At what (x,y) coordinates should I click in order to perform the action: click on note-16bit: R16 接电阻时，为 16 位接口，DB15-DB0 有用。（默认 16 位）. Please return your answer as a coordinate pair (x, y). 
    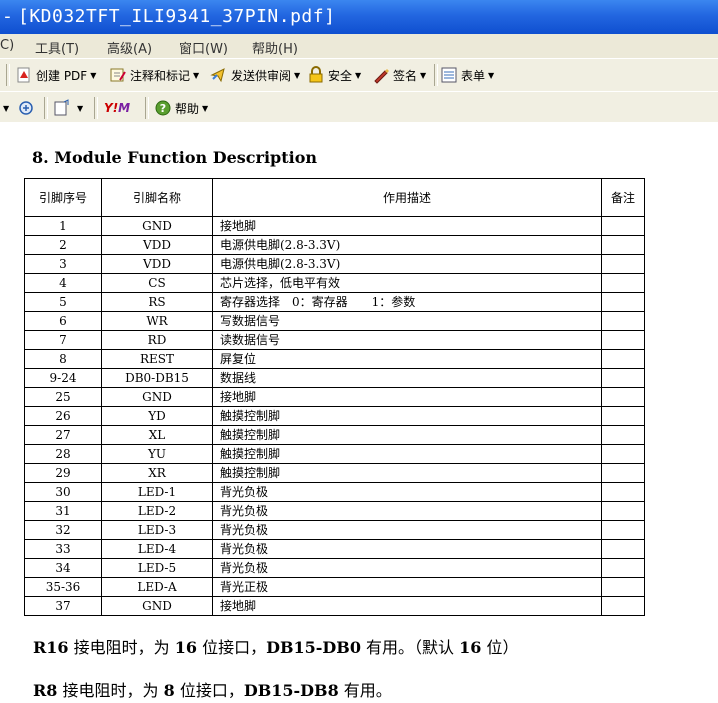
    Looking at the image, I should click on (276, 646).